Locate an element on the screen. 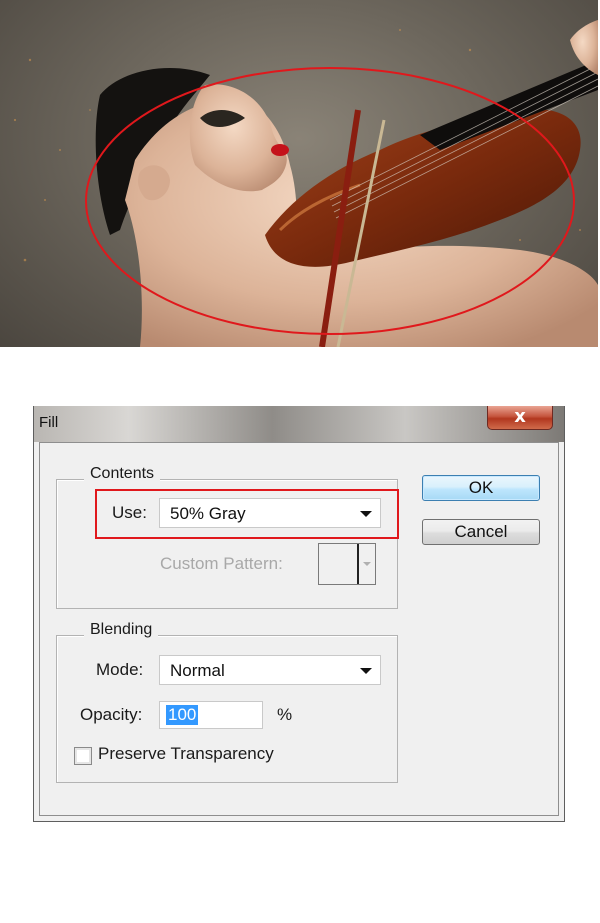  preserve-transparency-checkbox is located at coordinates (83, 756).